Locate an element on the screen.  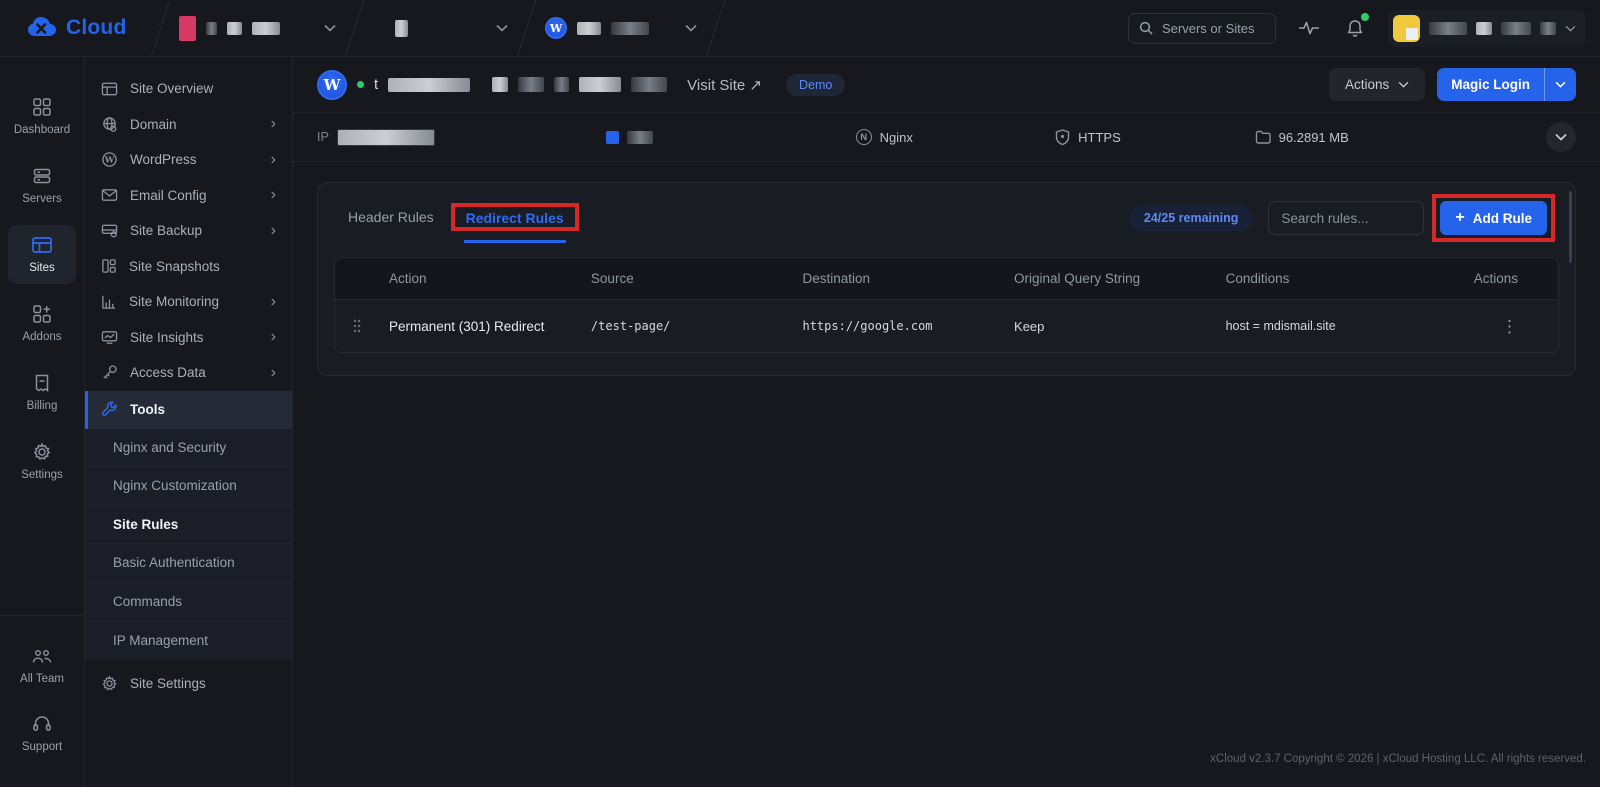
folder-icon is located at coordinates (1263, 137).